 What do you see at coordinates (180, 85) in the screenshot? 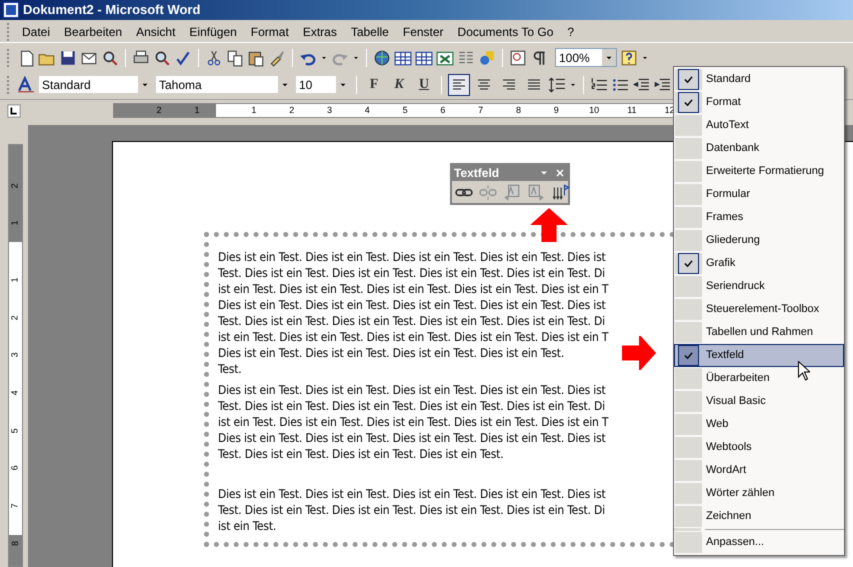
I see `combo-value: Tahoma` at bounding box center [180, 85].